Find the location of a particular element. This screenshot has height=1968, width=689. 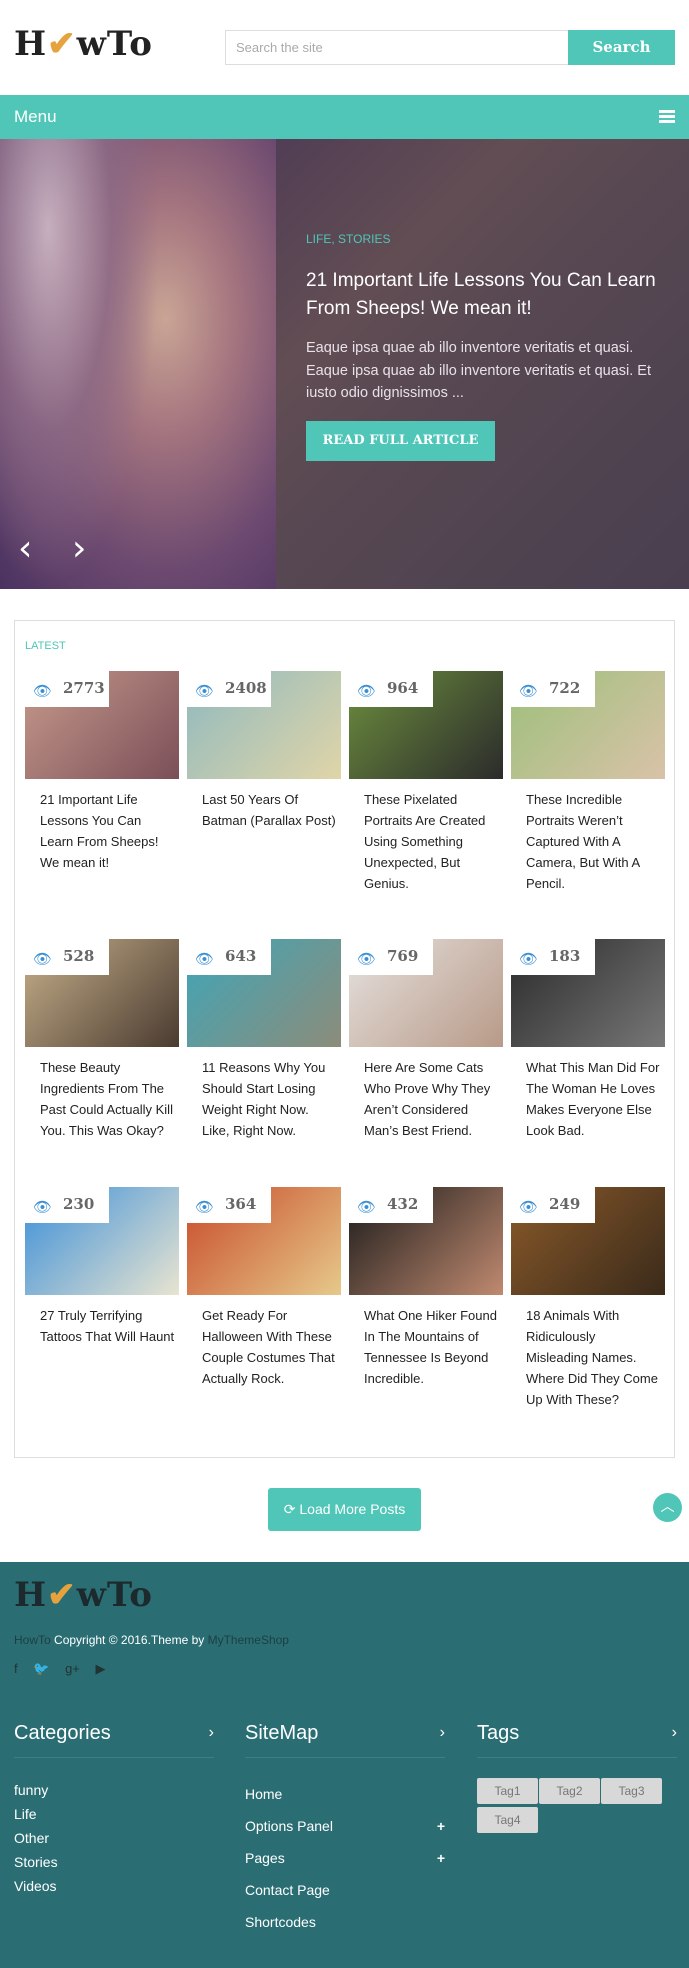

scroll-to-top-icon: ︿ is located at coordinates (667, 1507).